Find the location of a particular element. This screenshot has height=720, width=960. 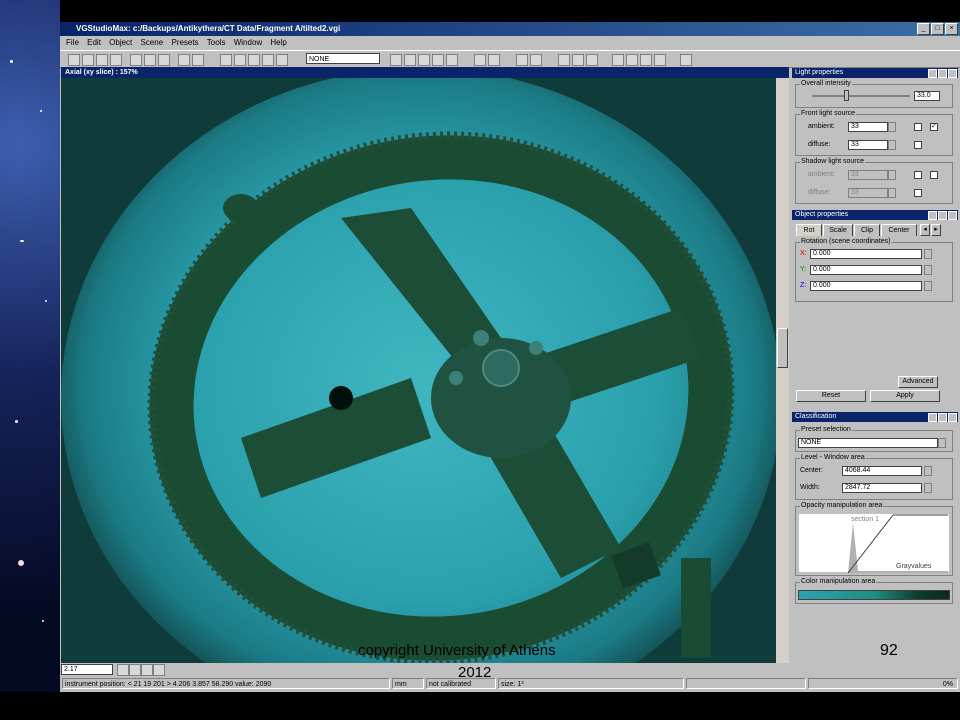

close-button: × is located at coordinates (951, 29).